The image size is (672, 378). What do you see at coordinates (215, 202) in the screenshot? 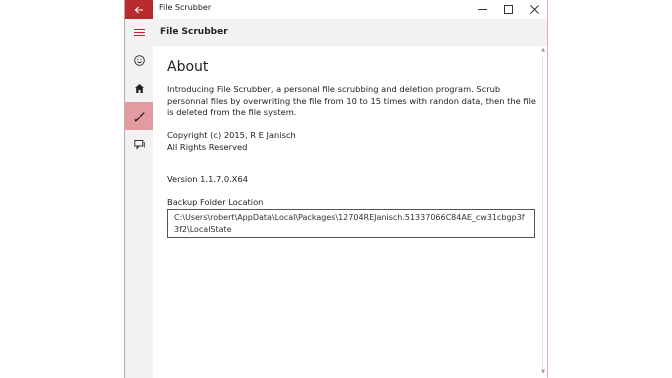
I see `backup-folder-label: Backup Folder Location` at bounding box center [215, 202].